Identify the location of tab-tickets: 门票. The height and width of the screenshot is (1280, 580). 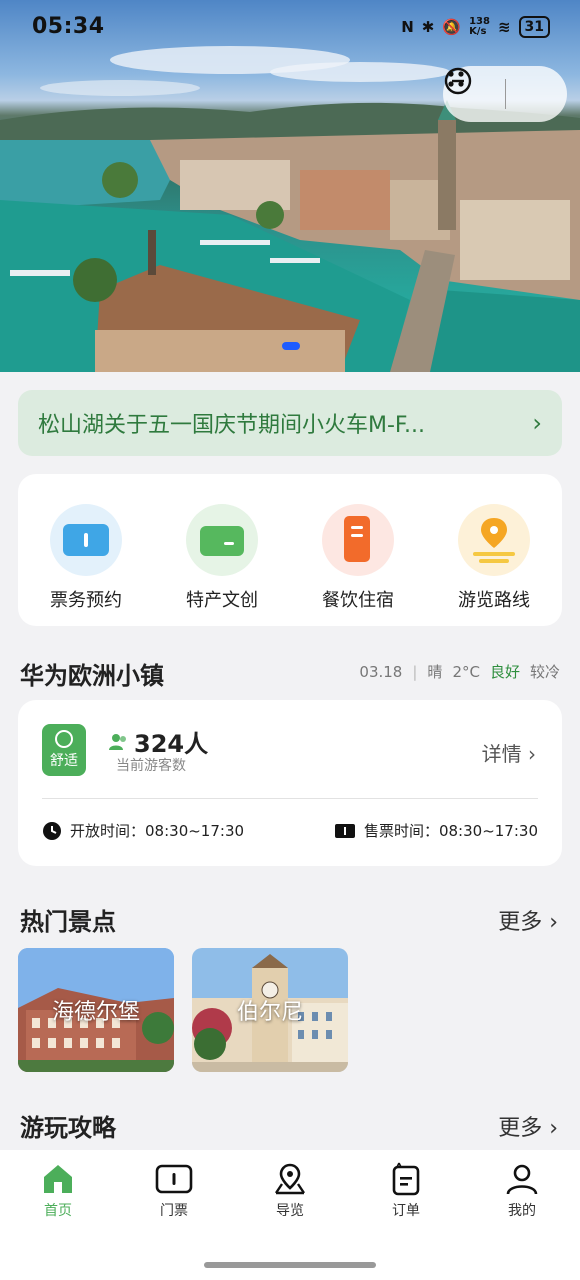
(174, 1191).